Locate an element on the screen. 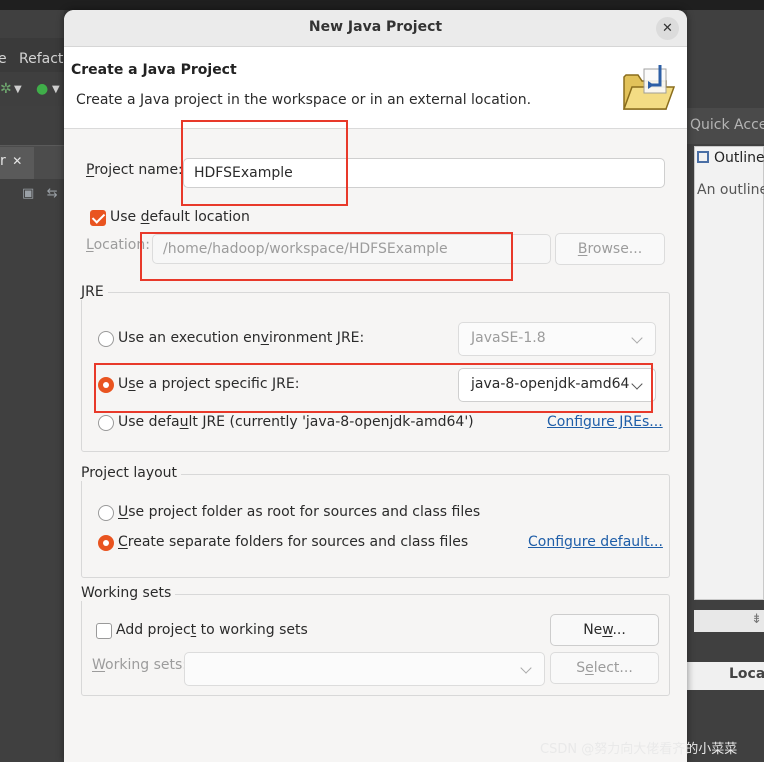  bottom-tabbar: Locat is located at coordinates (725, 676).